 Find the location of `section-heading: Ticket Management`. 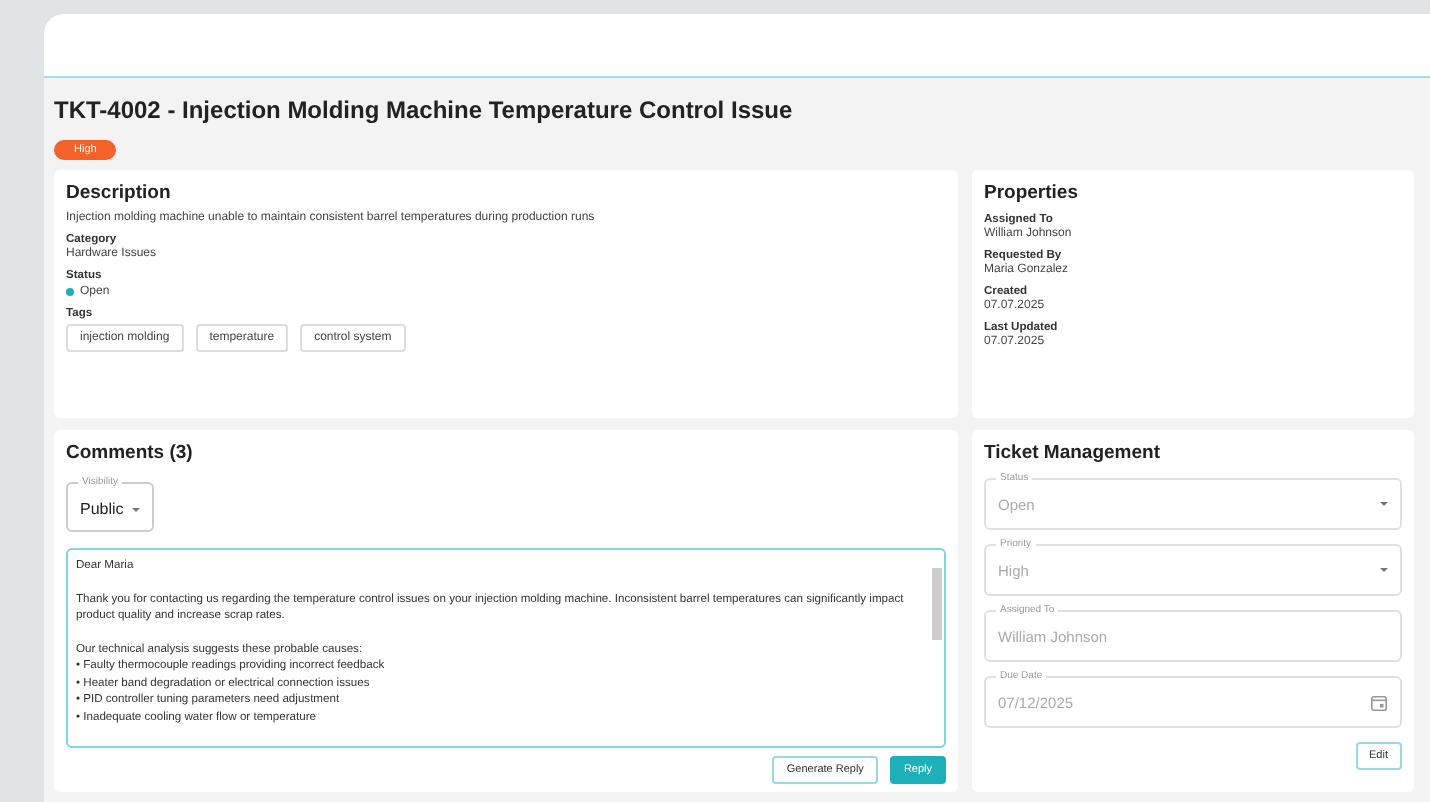

section-heading: Ticket Management is located at coordinates (1073, 453).